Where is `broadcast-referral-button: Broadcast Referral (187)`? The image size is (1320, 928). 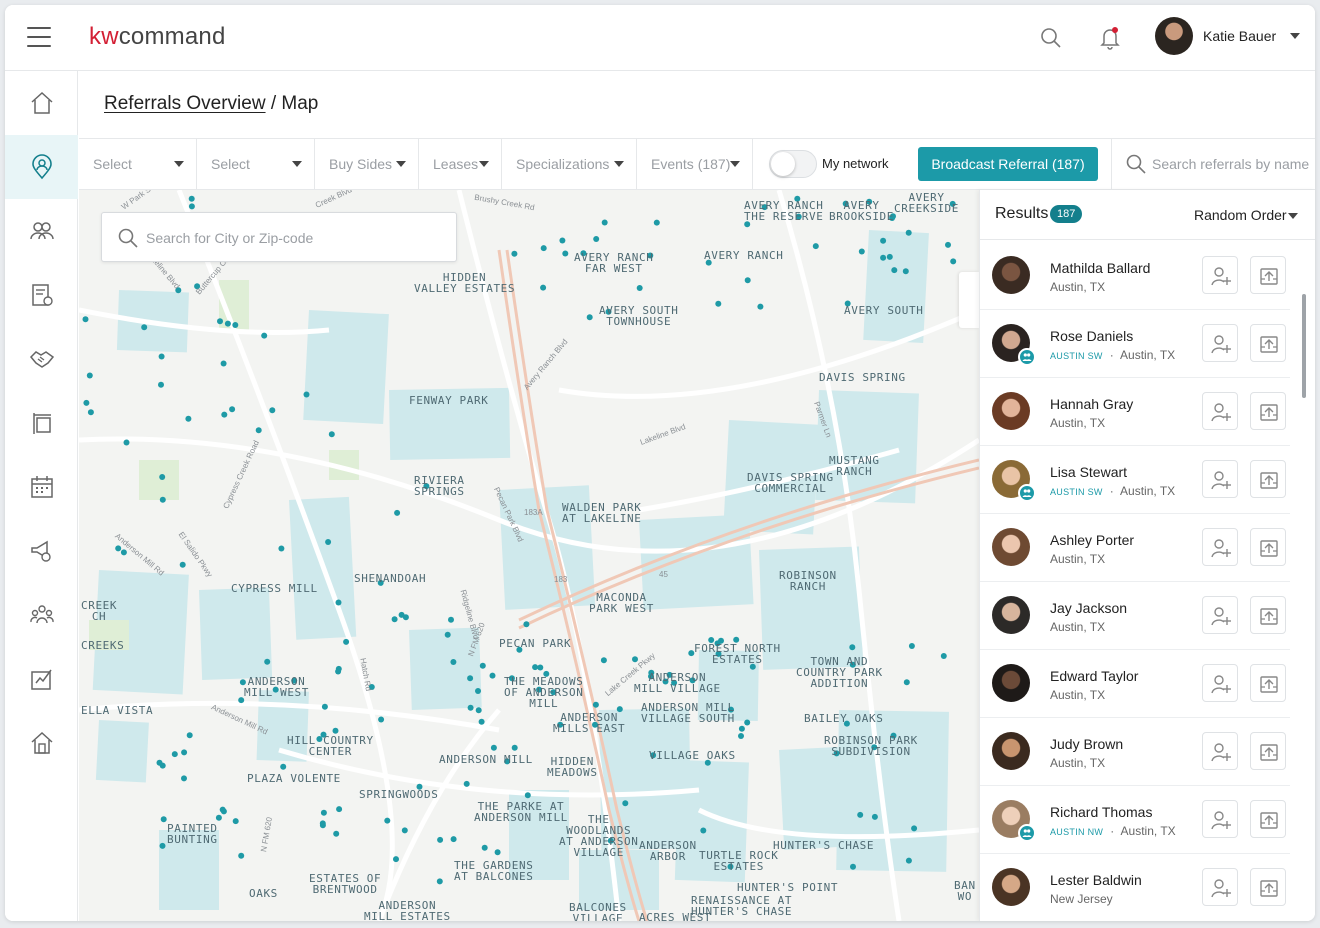 broadcast-referral-button: Broadcast Referral (187) is located at coordinates (1008, 164).